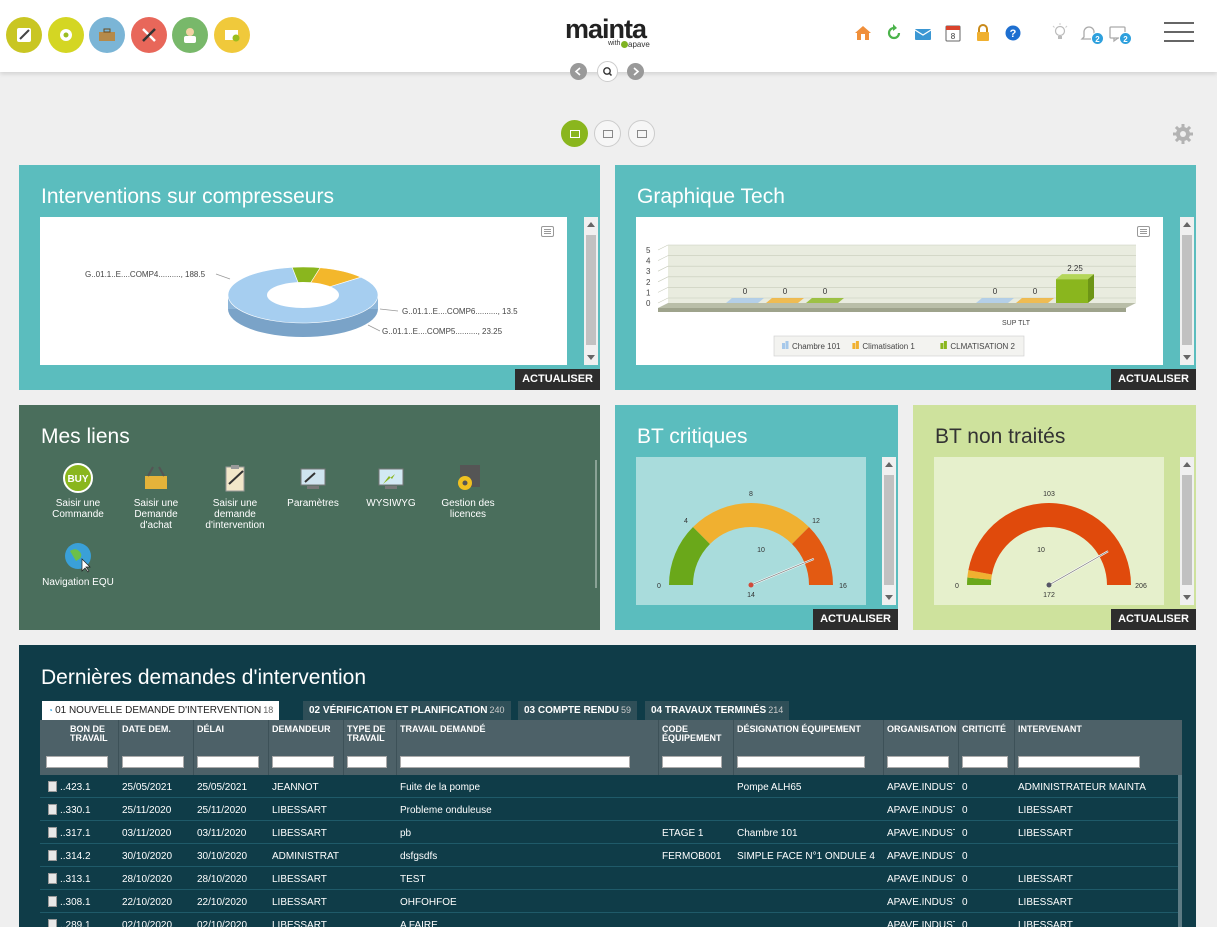 The image size is (1217, 927). I want to click on next-page-button, so click(635, 71).